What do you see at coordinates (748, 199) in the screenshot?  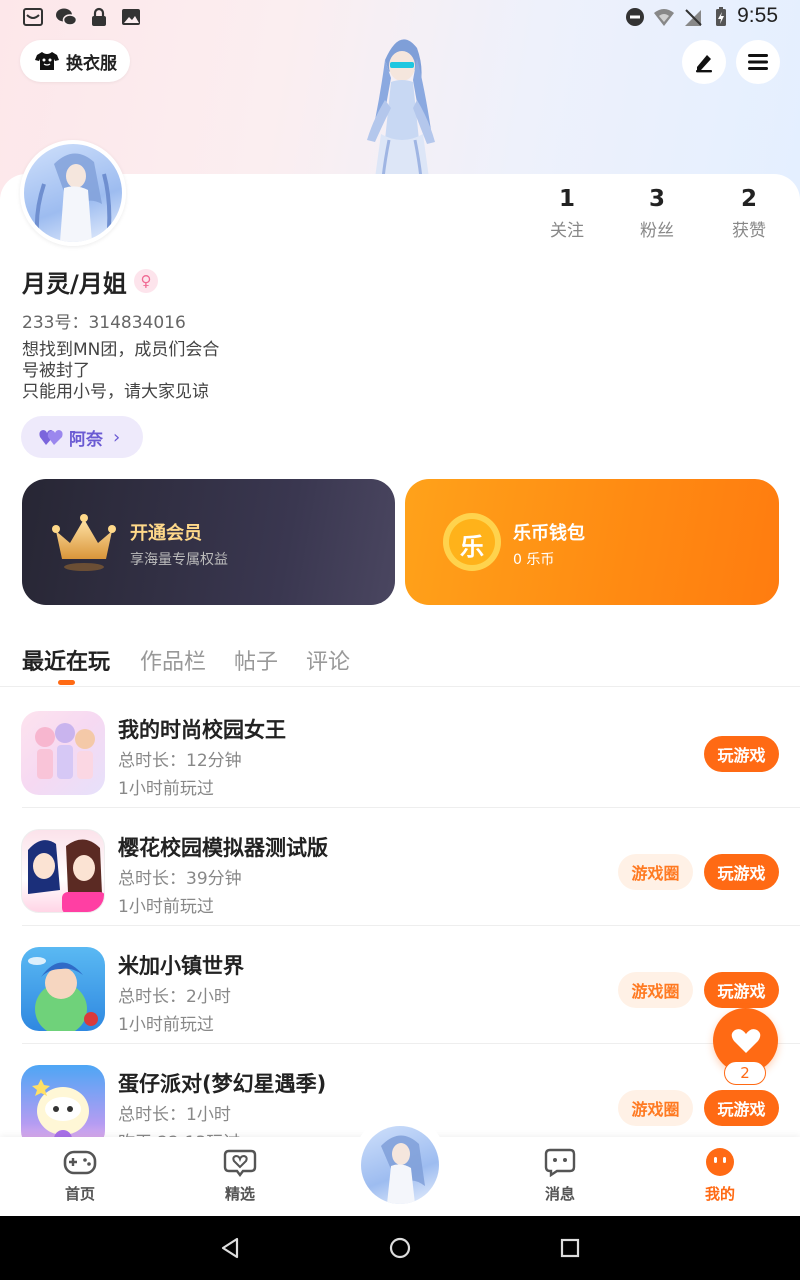 I see `stat-value: 2` at bounding box center [748, 199].